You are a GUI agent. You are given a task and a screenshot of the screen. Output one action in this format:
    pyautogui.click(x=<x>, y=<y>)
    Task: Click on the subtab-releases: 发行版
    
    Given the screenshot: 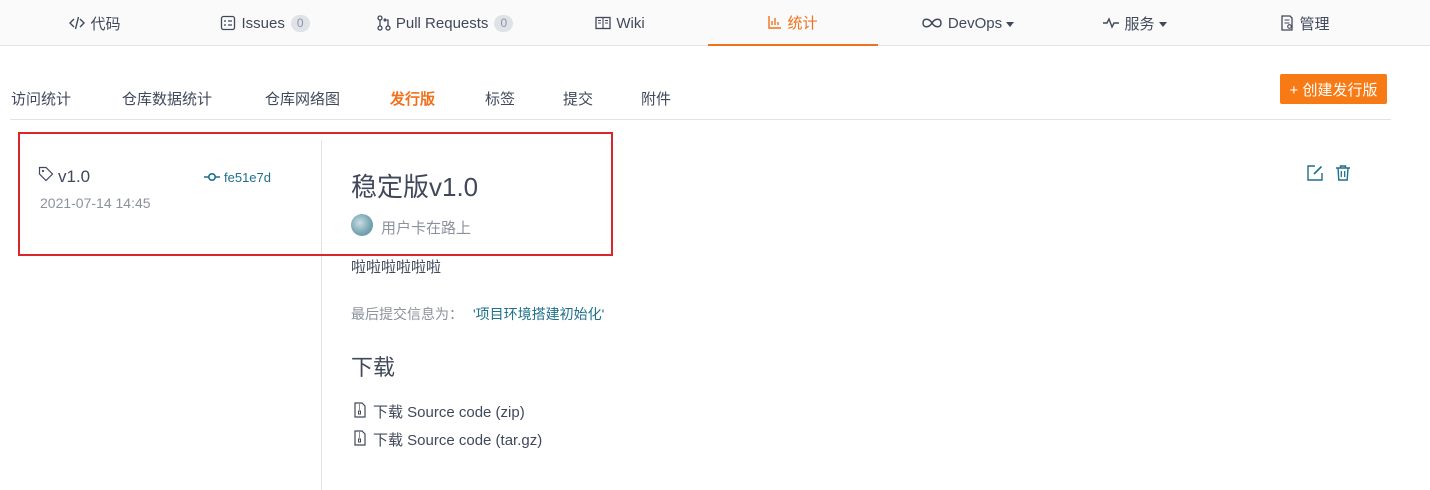 What is the action you would take?
    pyautogui.click(x=412, y=98)
    